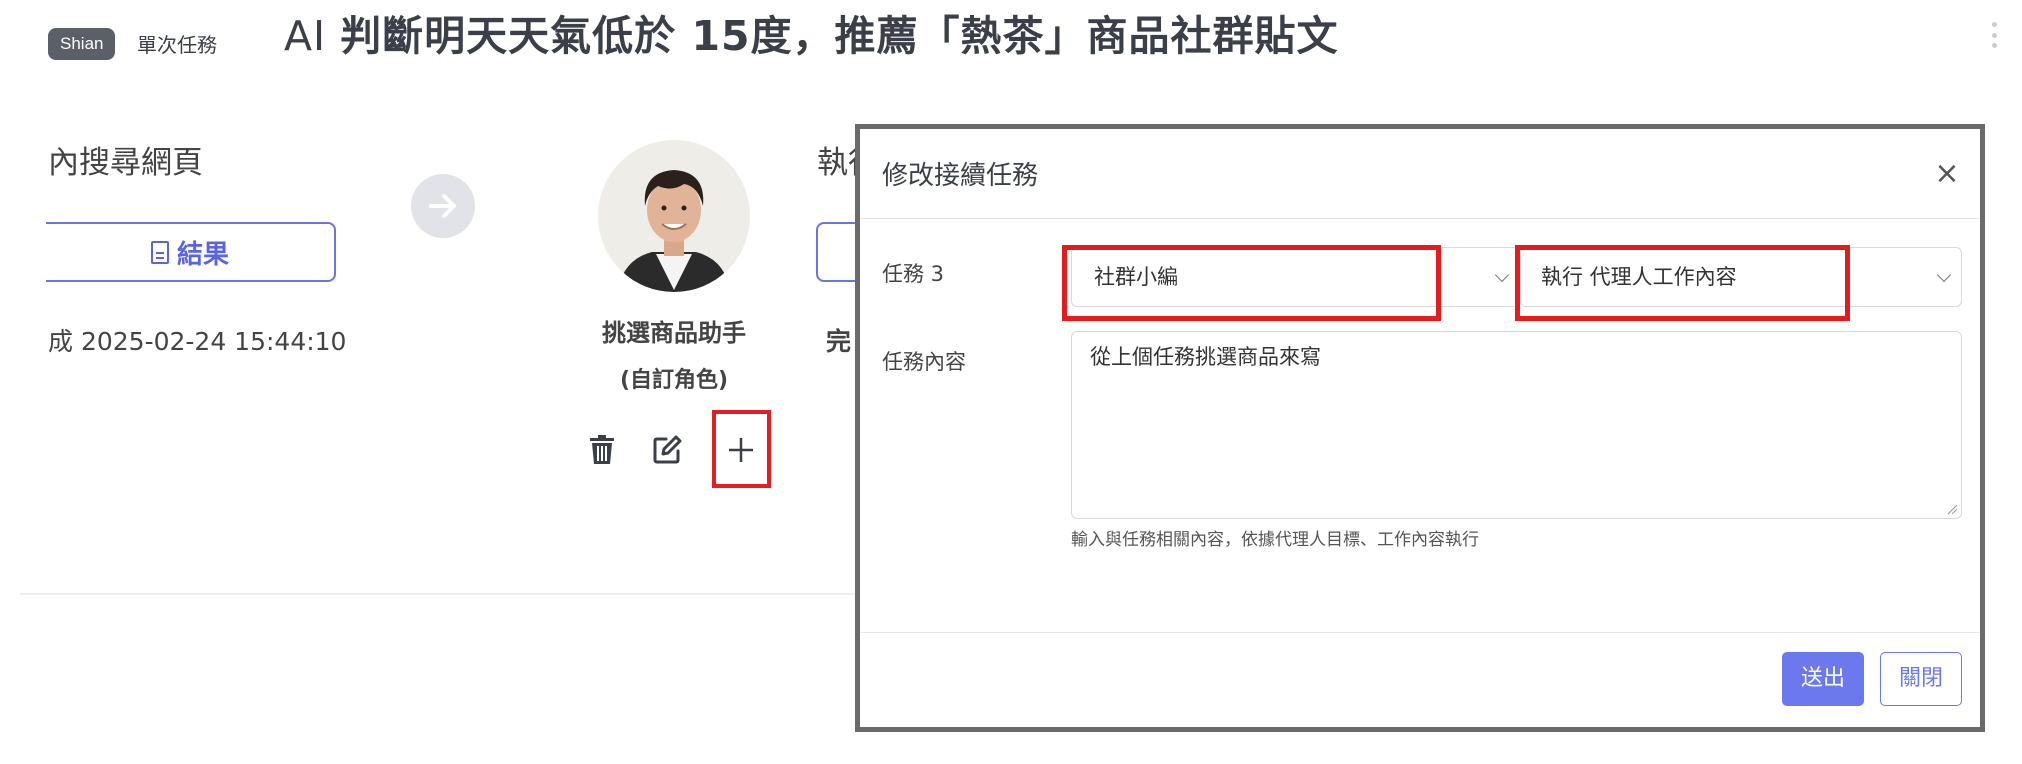 The width and height of the screenshot is (2022, 764). I want to click on document-icon, so click(159, 252).